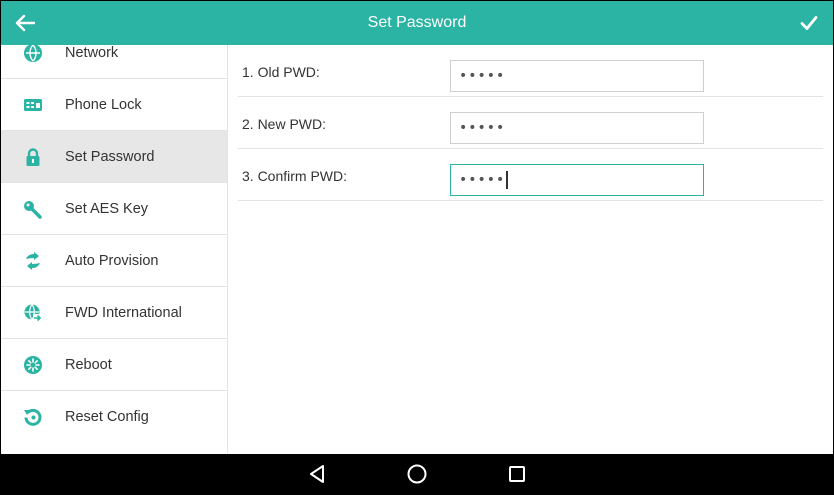 This screenshot has width=834, height=495. I want to click on sidebar-item-label: Set Password, so click(110, 156).